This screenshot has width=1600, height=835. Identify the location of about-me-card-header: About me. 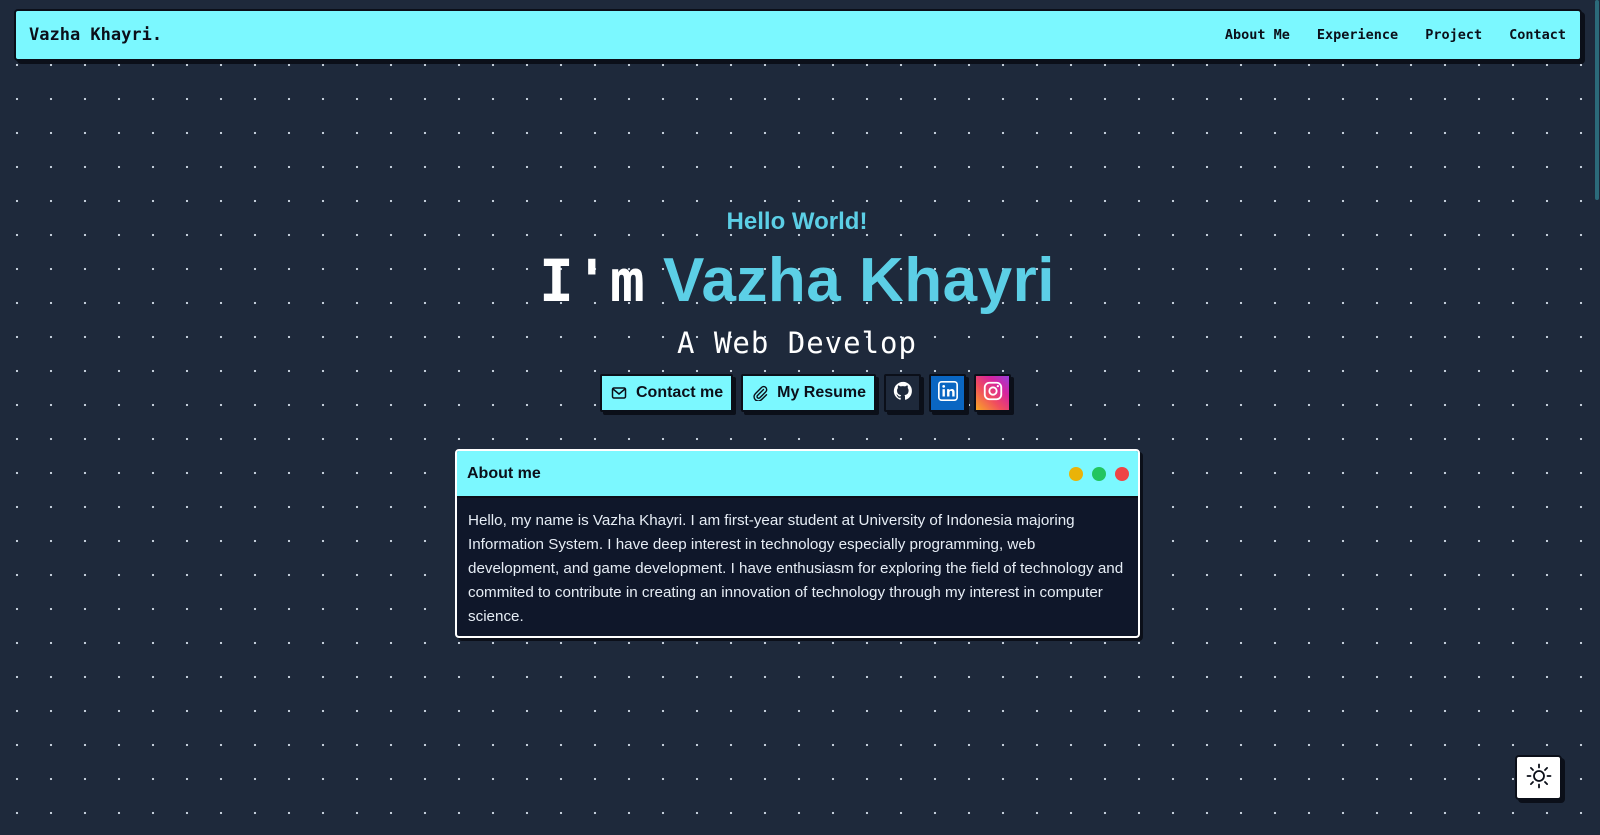
(797, 474).